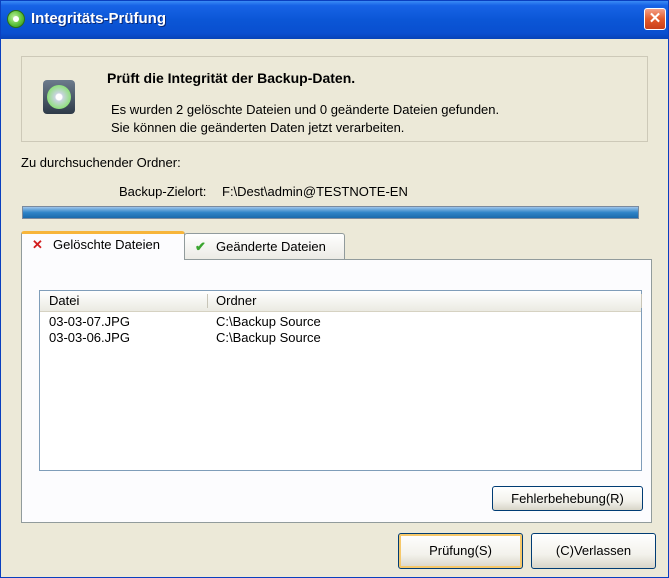  I want to click on check-button: Prüfung(S), so click(460, 551).